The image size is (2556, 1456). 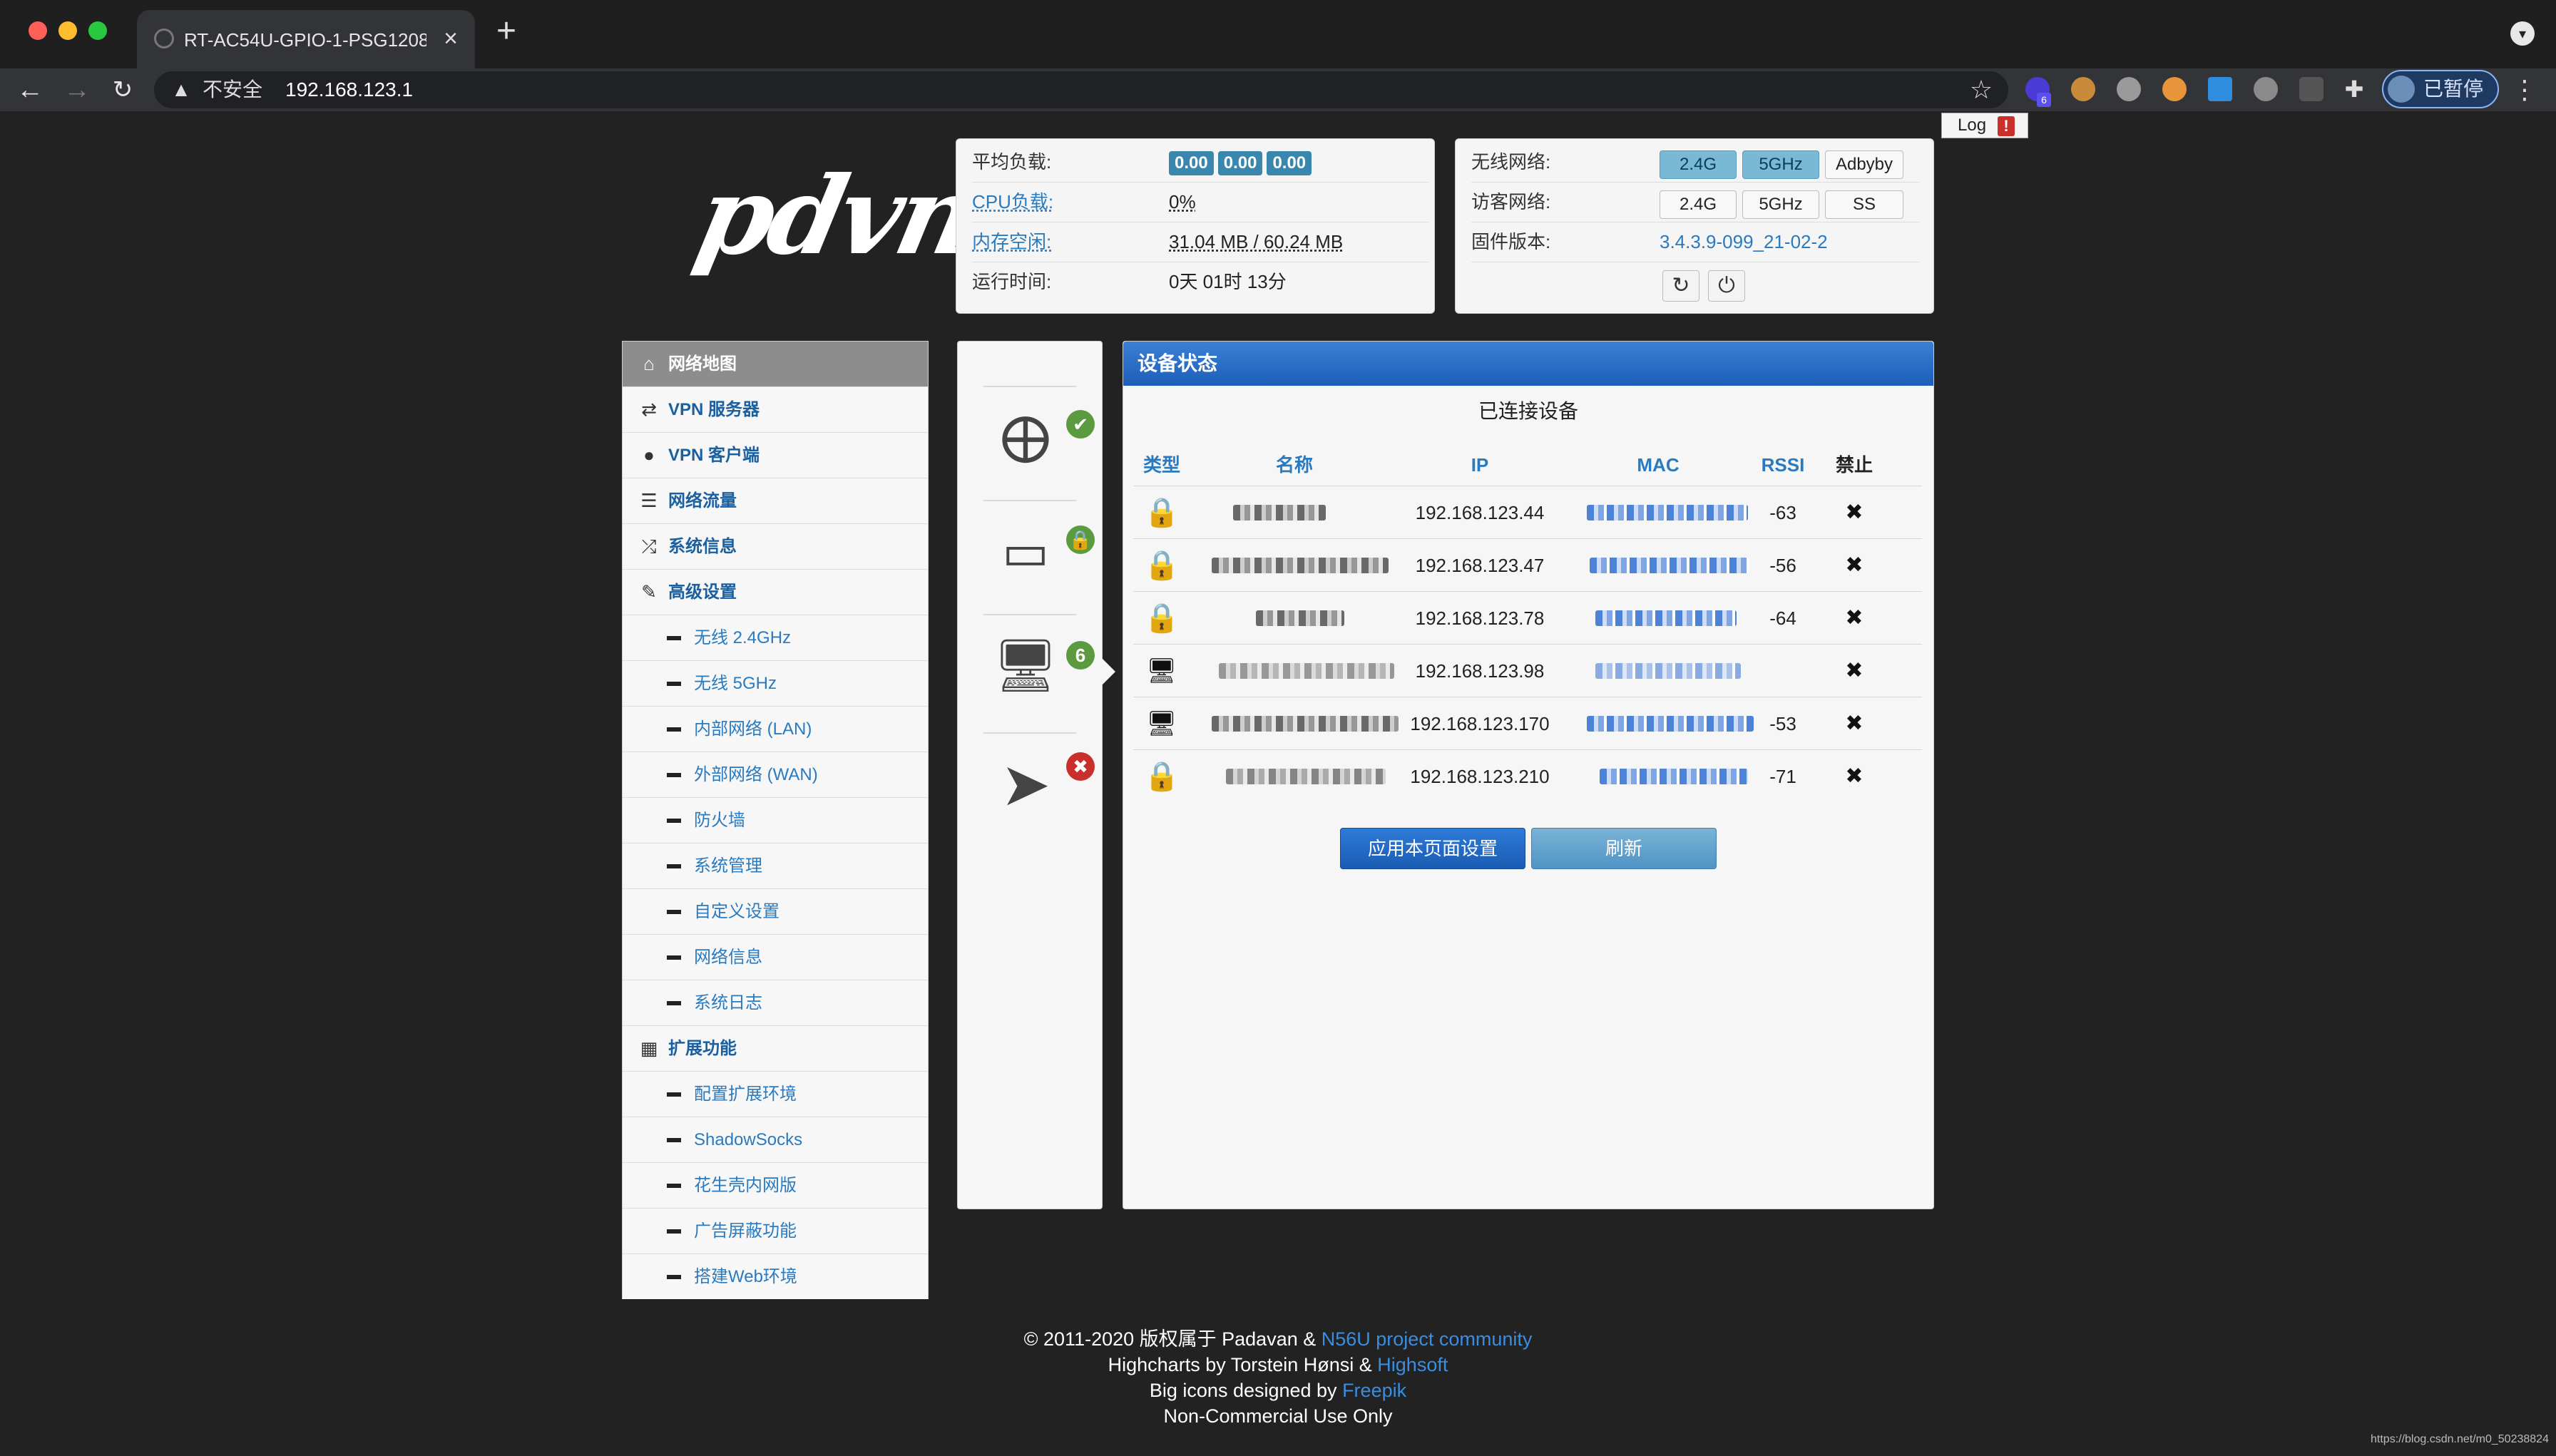 I want to click on guest-2g-button: 2.4G, so click(x=1698, y=204).